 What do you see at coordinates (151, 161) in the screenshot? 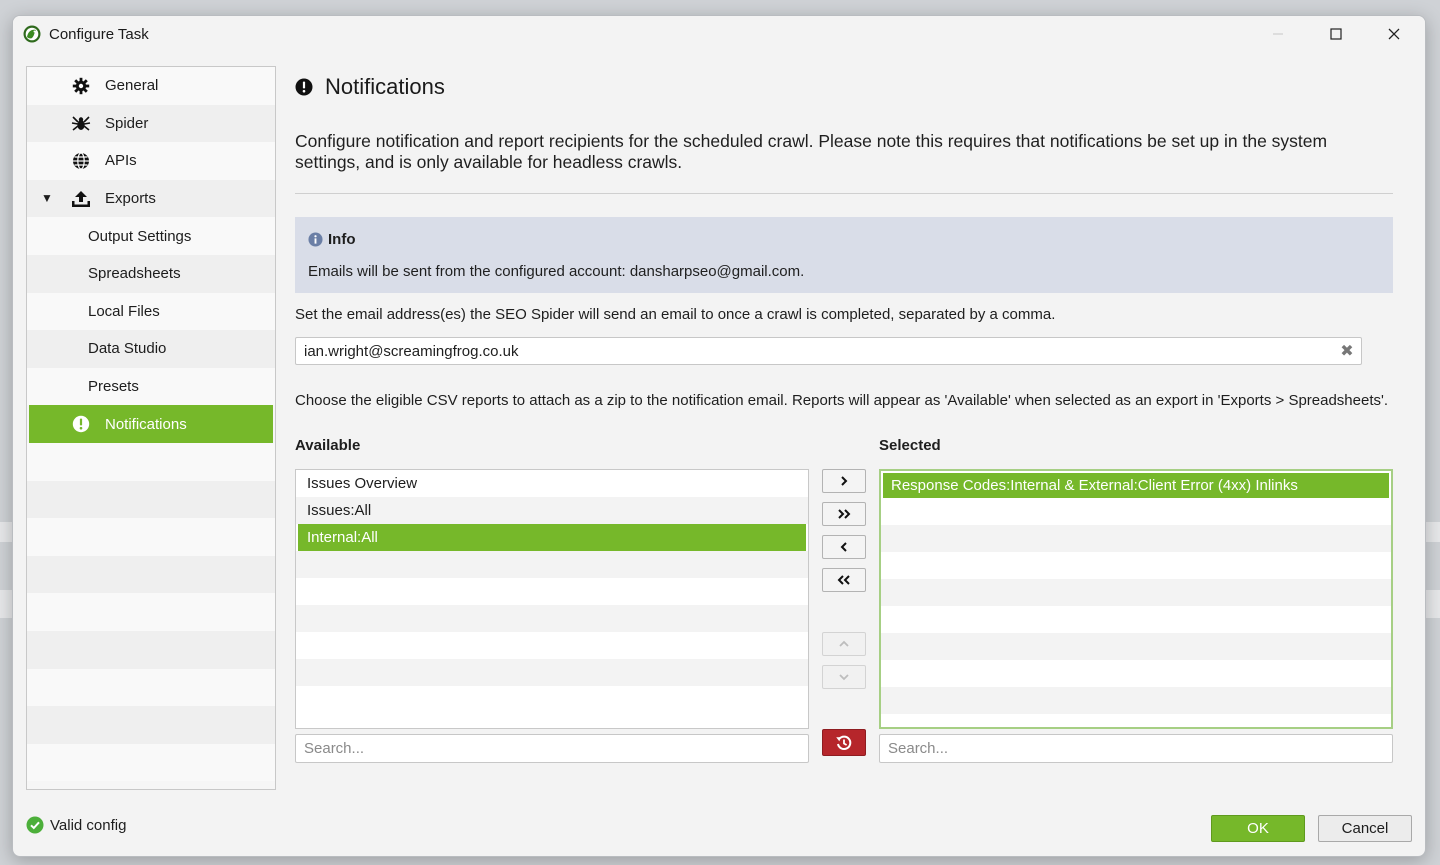
I see `sidebar-item-apis: APIs` at bounding box center [151, 161].